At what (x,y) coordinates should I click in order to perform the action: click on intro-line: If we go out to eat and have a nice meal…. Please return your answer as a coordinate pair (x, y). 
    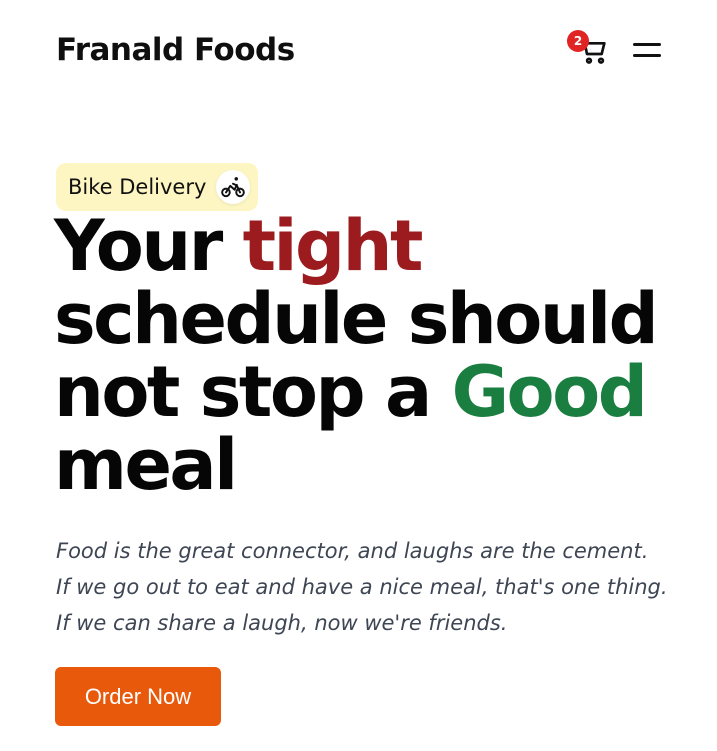
    Looking at the image, I should click on (362, 587).